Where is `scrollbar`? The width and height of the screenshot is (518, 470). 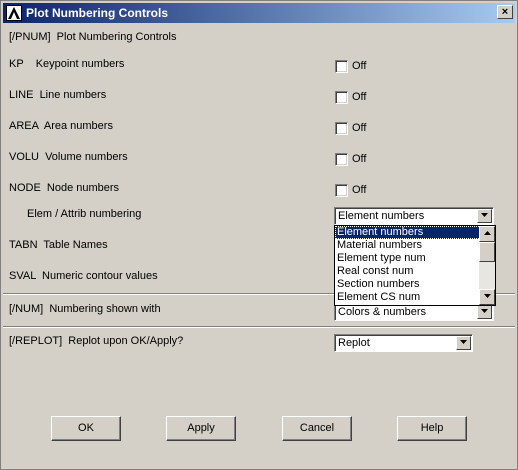 scrollbar is located at coordinates (487, 265).